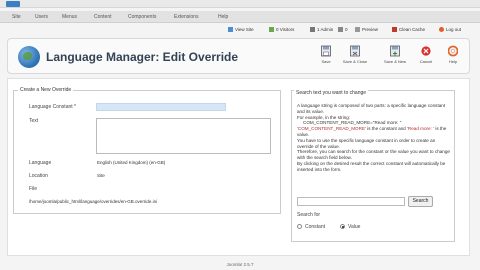 The width and height of the screenshot is (480, 270). What do you see at coordinates (46, 90) in the screenshot?
I see `create-override-legend: Create a New Override` at bounding box center [46, 90].